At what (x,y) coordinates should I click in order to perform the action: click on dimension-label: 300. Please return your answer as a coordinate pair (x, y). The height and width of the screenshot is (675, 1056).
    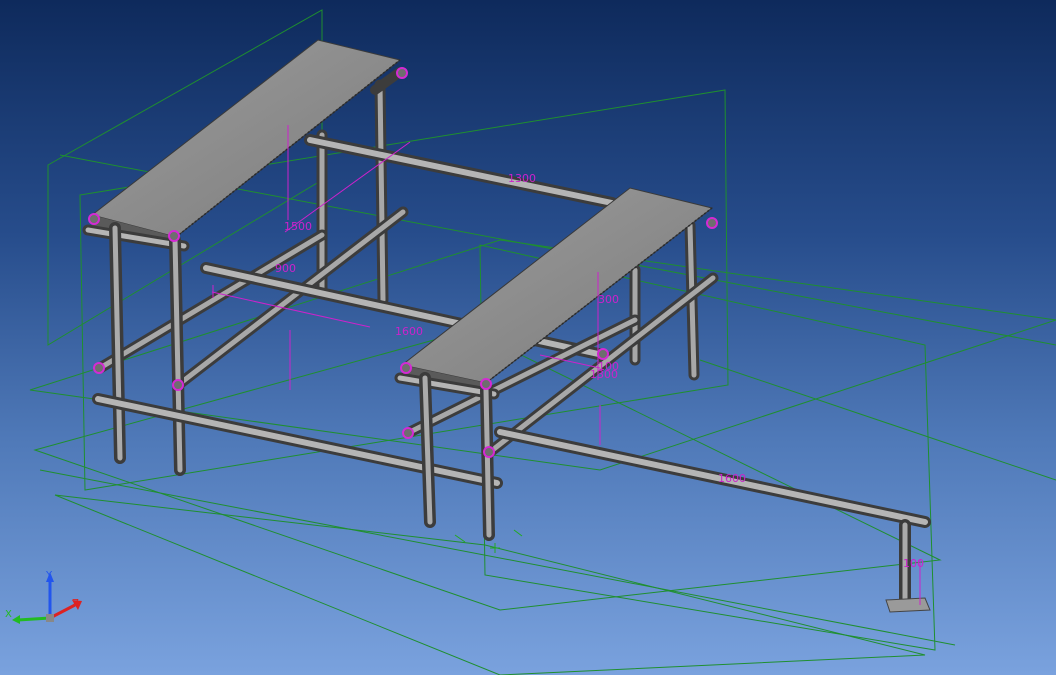
    Looking at the image, I should click on (608, 299).